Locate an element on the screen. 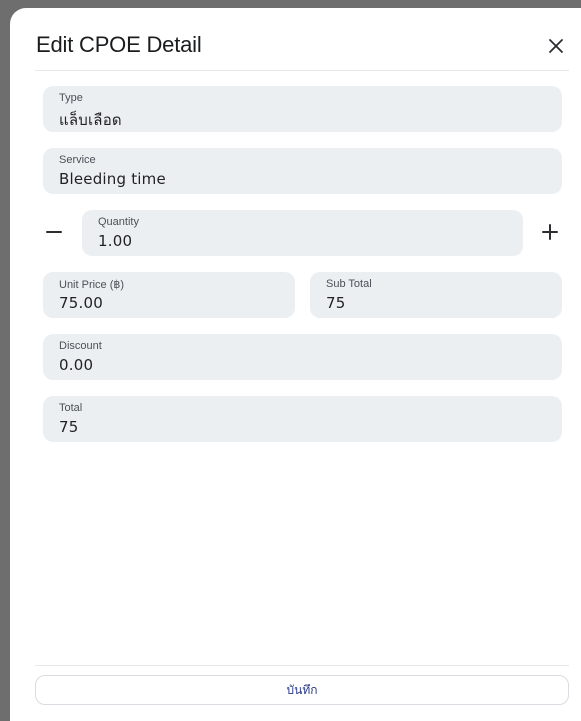 The image size is (581, 721). header-divider is located at coordinates (302, 70).